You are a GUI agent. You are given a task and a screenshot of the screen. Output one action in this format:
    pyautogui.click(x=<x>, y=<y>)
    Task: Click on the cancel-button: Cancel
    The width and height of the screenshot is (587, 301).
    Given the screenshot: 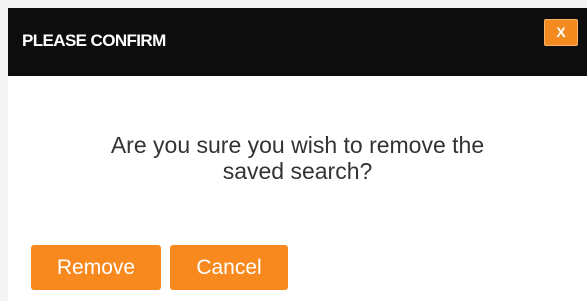 What is the action you would take?
    pyautogui.click(x=229, y=267)
    